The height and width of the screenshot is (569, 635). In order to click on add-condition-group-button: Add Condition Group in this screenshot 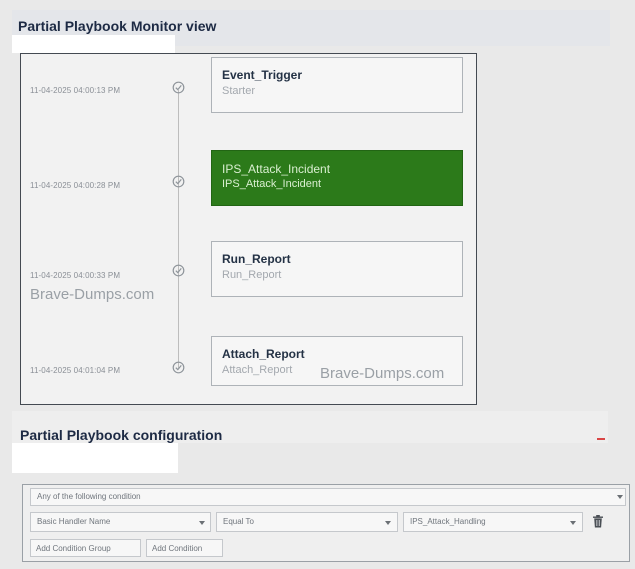, I will do `click(85, 548)`.